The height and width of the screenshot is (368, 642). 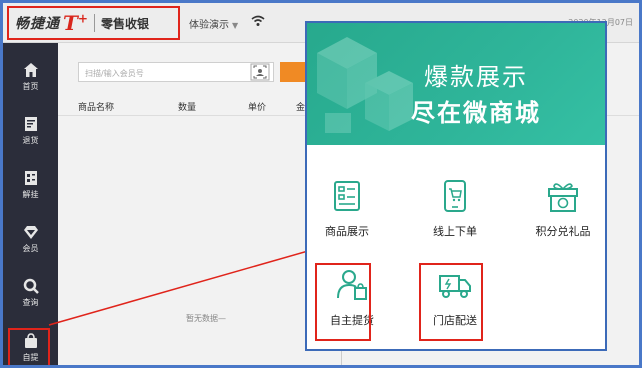 What do you see at coordinates (455, 231) in the screenshot?
I see `feature-label: 线上下单` at bounding box center [455, 231].